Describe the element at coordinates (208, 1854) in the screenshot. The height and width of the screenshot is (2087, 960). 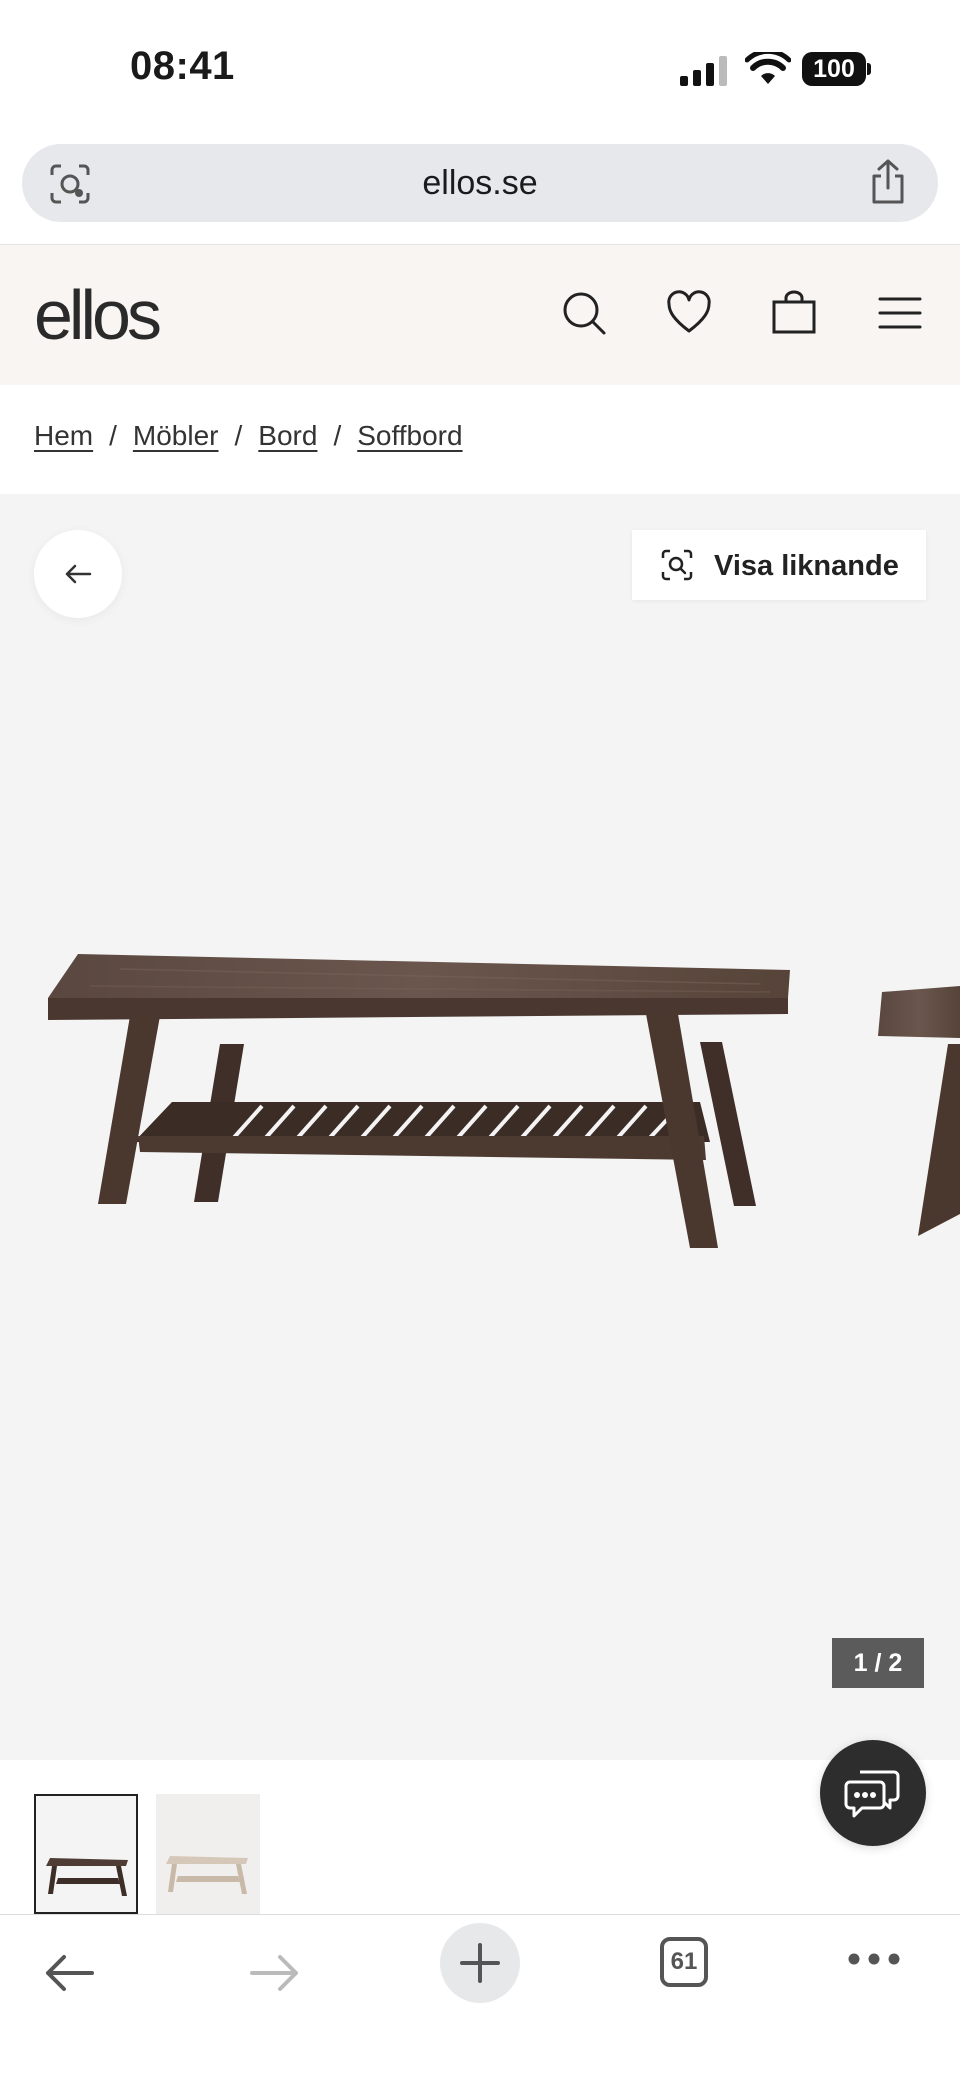
I see `thumbnail-light-table` at that location.